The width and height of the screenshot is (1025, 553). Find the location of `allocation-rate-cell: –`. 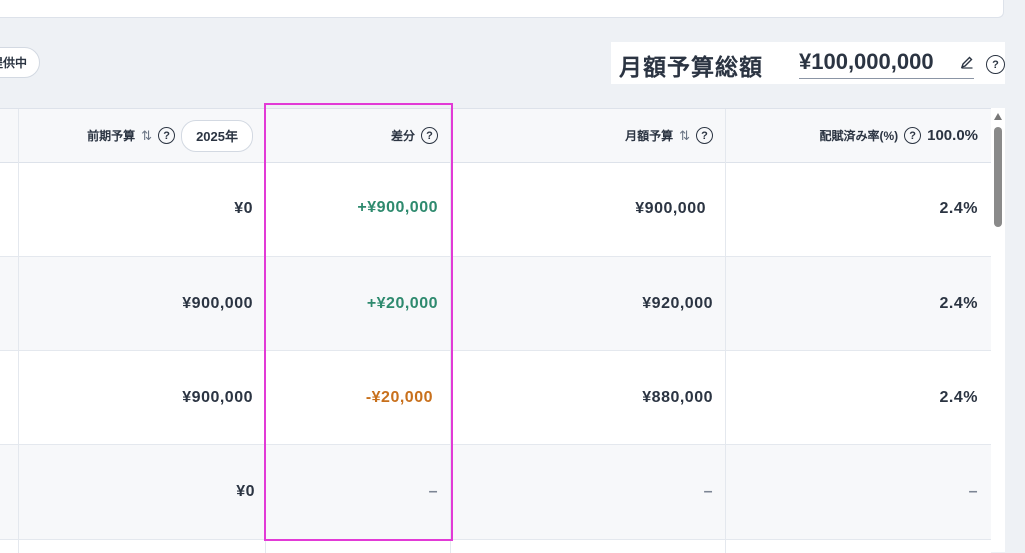

allocation-rate-cell: – is located at coordinates (973, 491).